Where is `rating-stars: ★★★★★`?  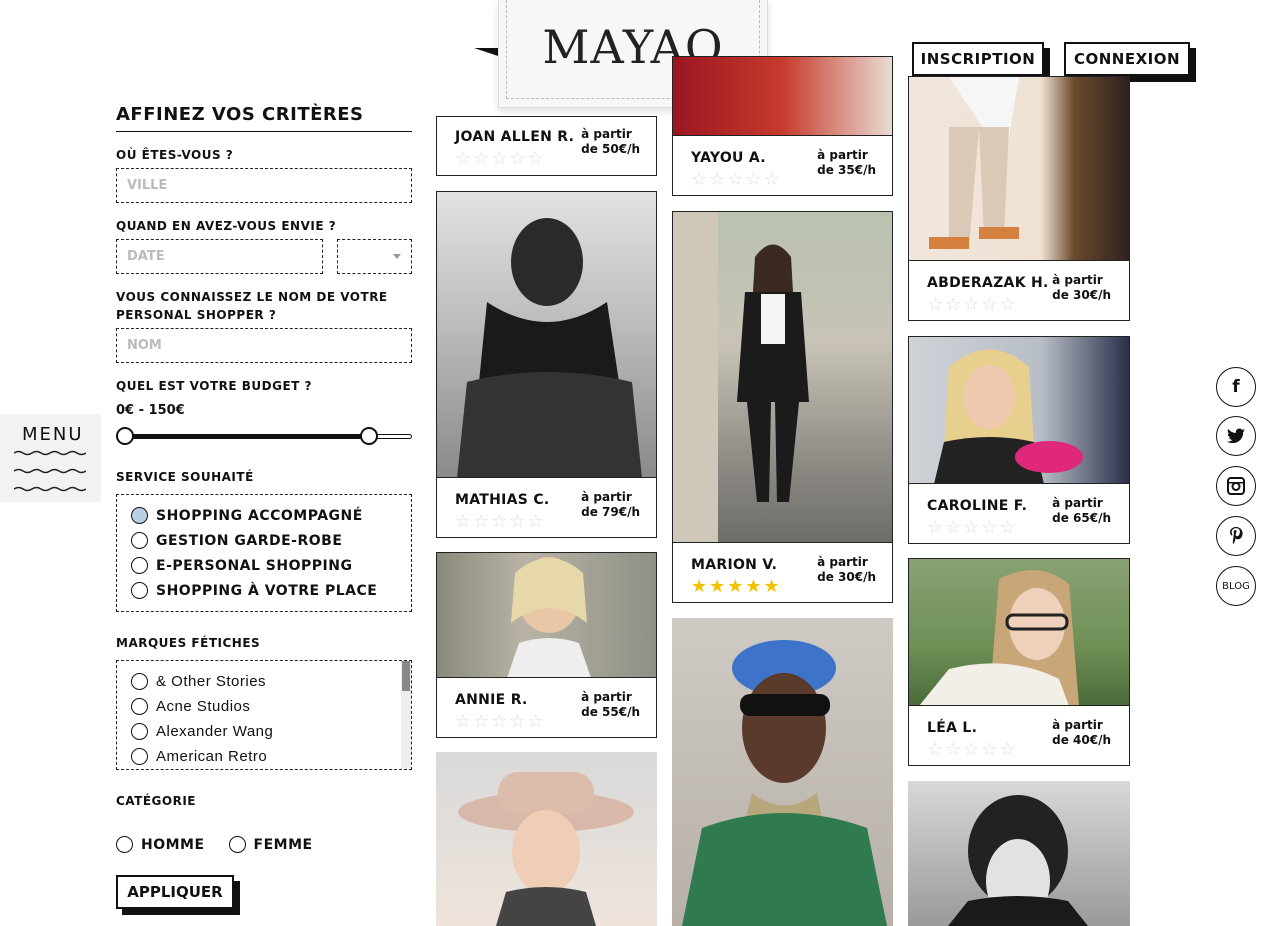 rating-stars: ★★★★★ is located at coordinates (736, 586).